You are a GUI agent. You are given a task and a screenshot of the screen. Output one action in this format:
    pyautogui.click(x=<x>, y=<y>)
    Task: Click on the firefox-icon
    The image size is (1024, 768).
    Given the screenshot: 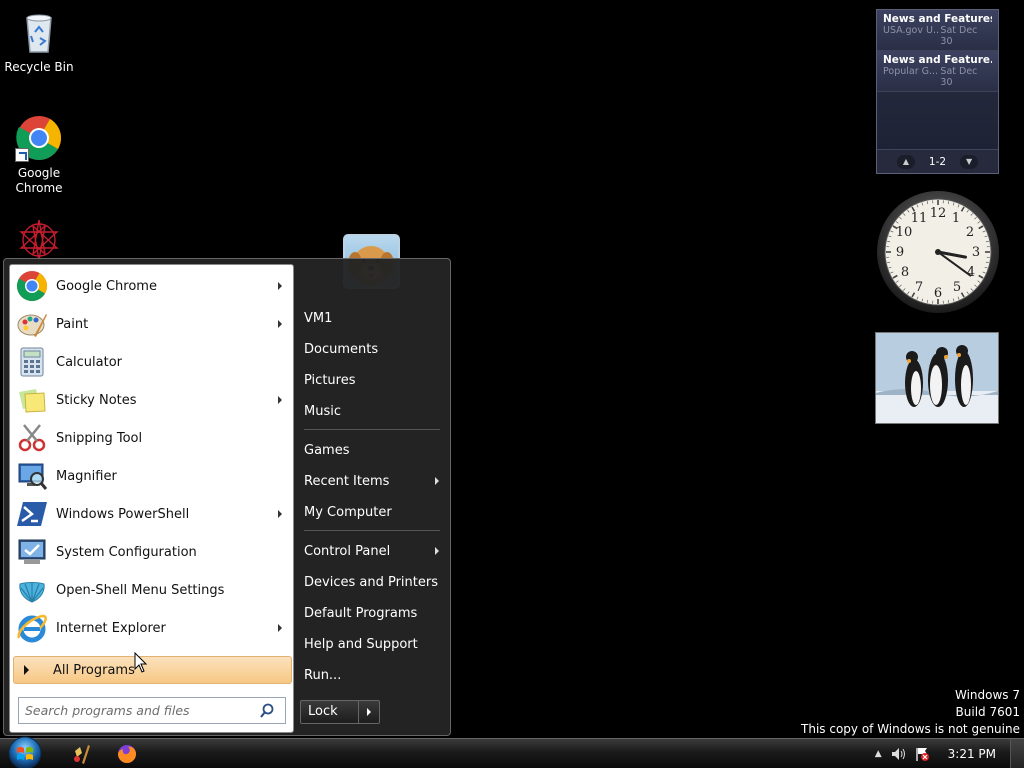 What is the action you would take?
    pyautogui.click(x=127, y=754)
    